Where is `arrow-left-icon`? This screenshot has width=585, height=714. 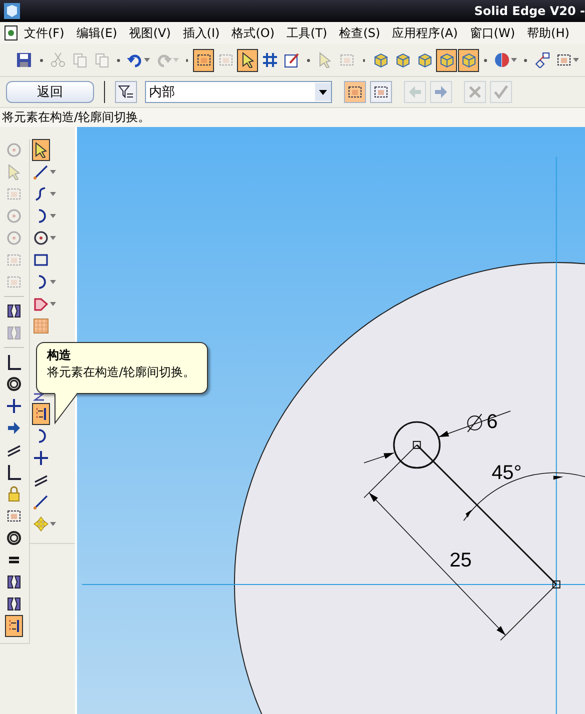
arrow-left-icon is located at coordinates (415, 92).